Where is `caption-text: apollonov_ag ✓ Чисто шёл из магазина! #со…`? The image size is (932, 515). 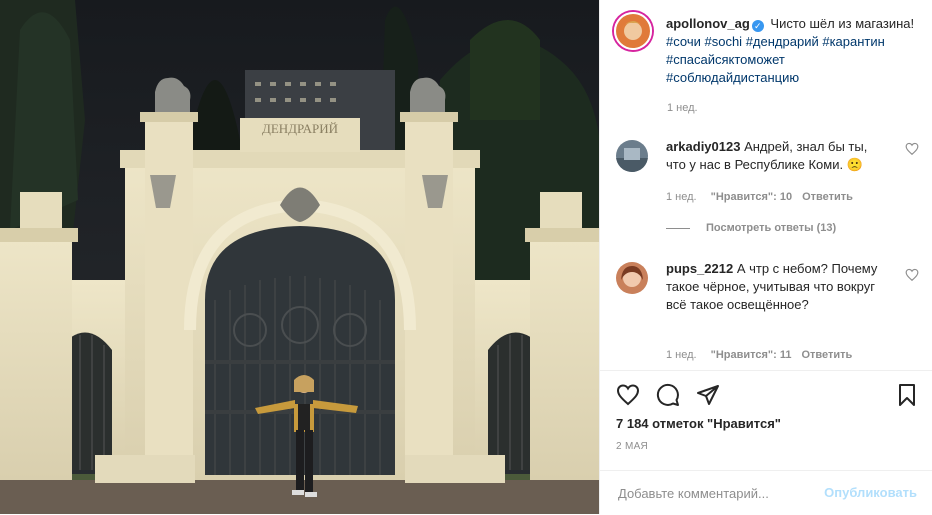 caption-text: apollonov_ag ✓ Чисто шёл из магазина! #со… is located at coordinates (791, 51).